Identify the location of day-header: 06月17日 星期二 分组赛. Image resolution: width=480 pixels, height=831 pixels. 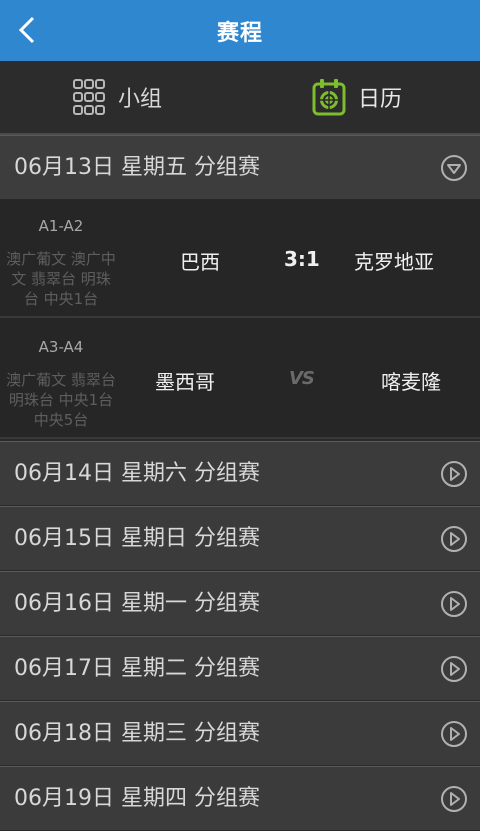
(240, 668).